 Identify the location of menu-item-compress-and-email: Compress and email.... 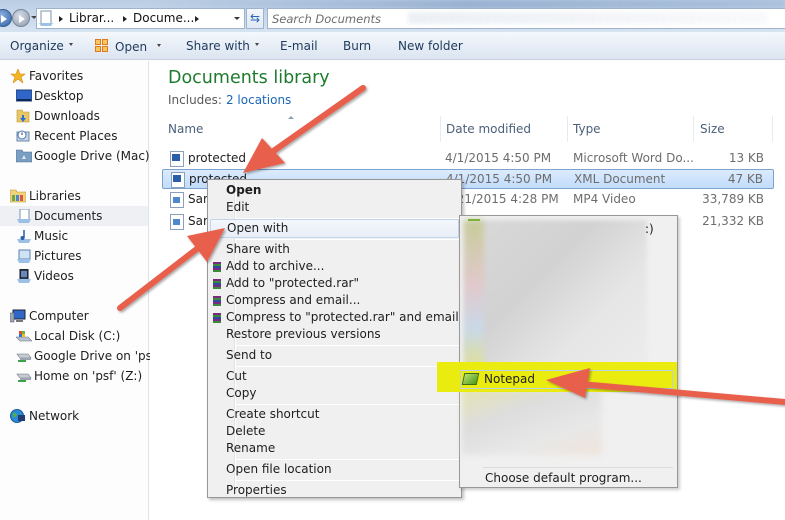
(334, 300).